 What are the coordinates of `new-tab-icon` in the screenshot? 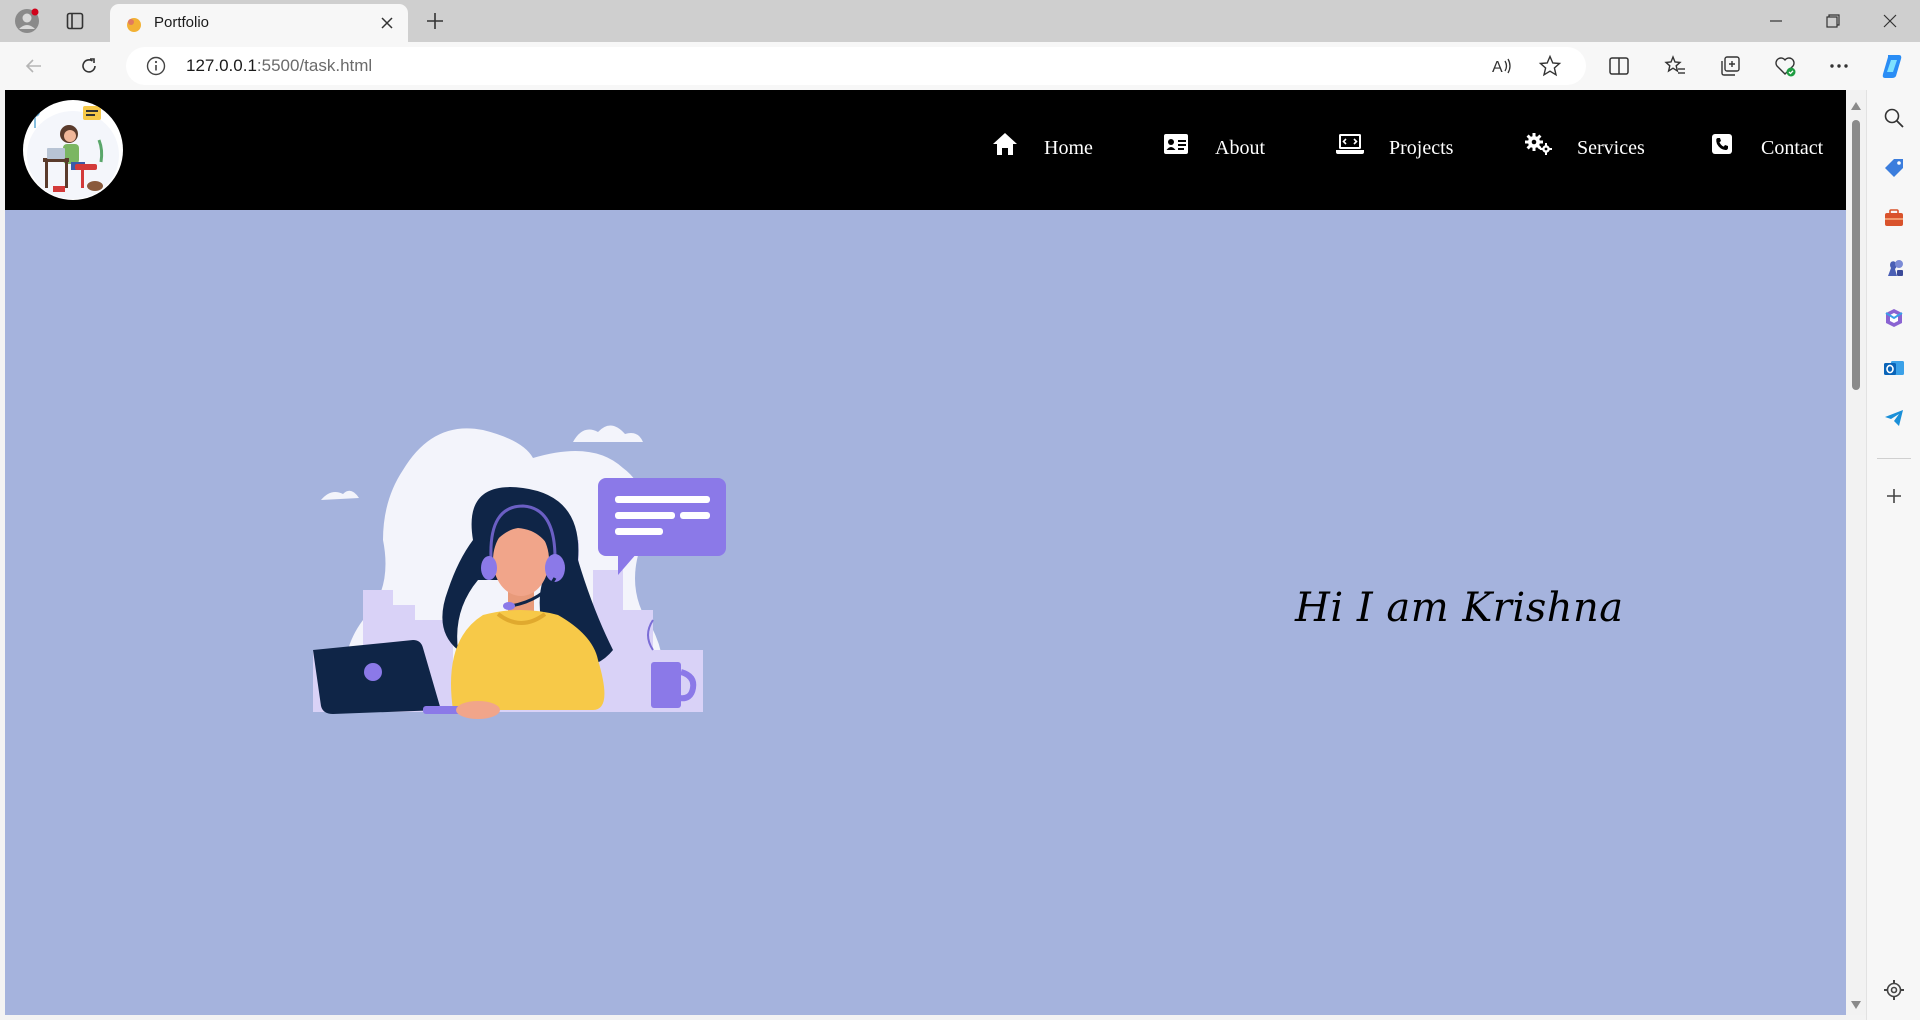 It's located at (435, 21).